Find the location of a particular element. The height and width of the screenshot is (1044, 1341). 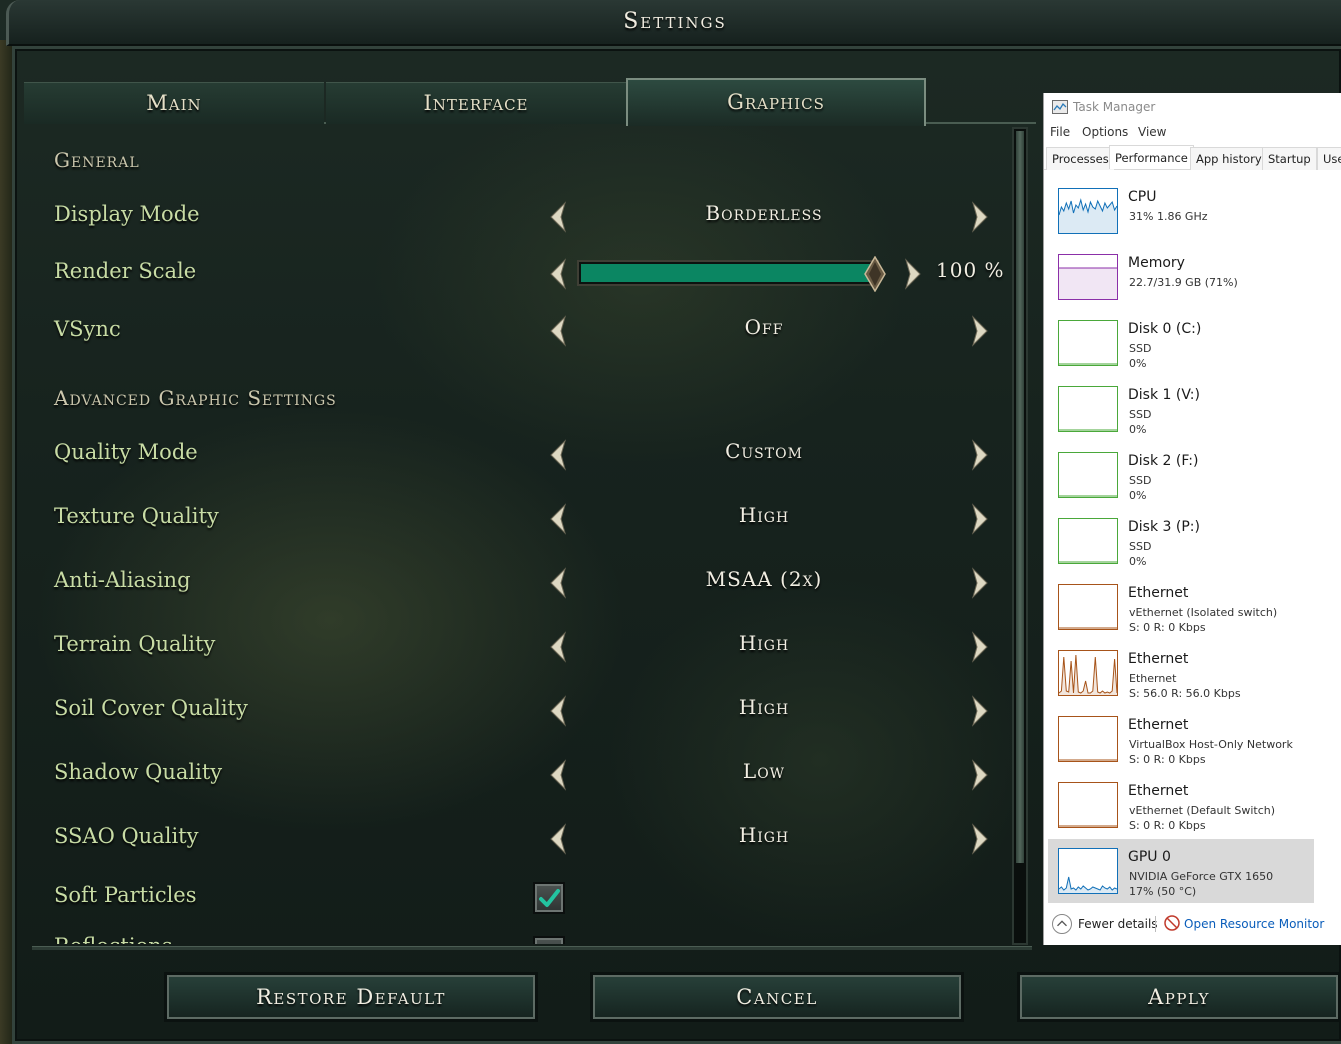

resource-detail: 22.7/31.9 GB (71%) is located at coordinates (1183, 282).